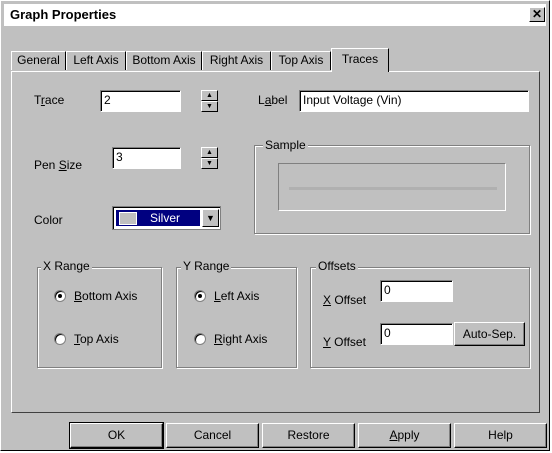 Image resolution: width=552 pixels, height=453 pixels. Describe the element at coordinates (212, 435) in the screenshot. I see `cancel-button: Cancel` at that location.